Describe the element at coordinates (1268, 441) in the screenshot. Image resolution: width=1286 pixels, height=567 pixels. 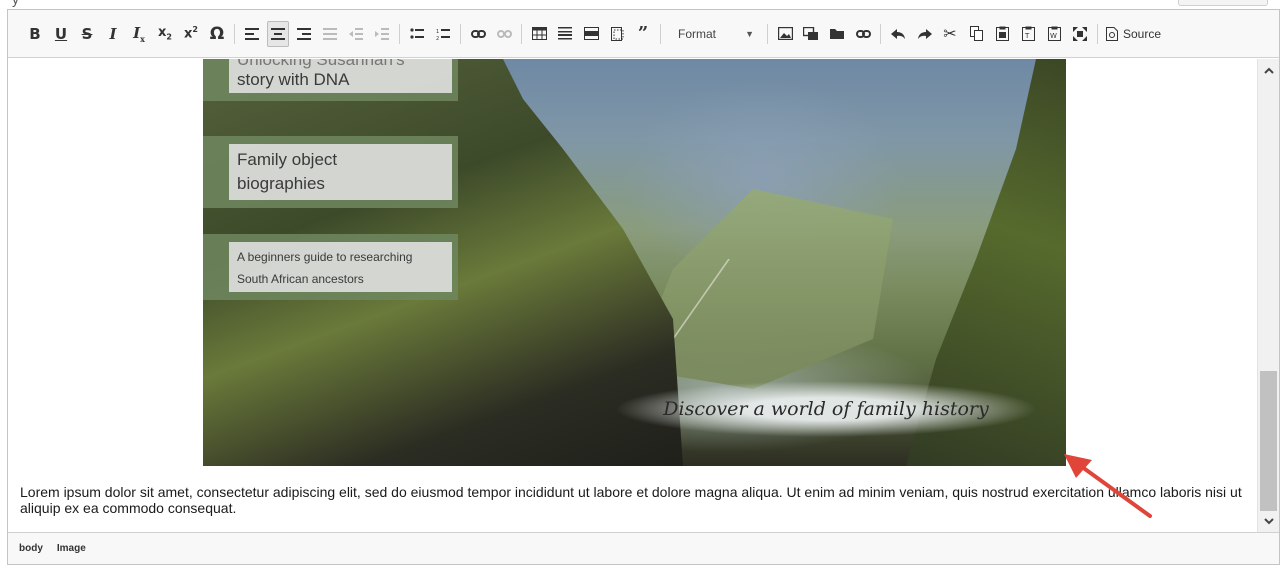
I see `scrollbar-thumb` at that location.